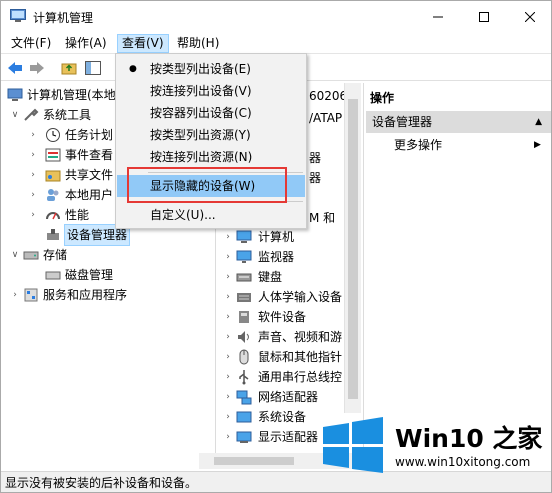  What do you see at coordinates (89, 195) in the screenshot?
I see `tree-label: 本地用户` at bounding box center [89, 195].